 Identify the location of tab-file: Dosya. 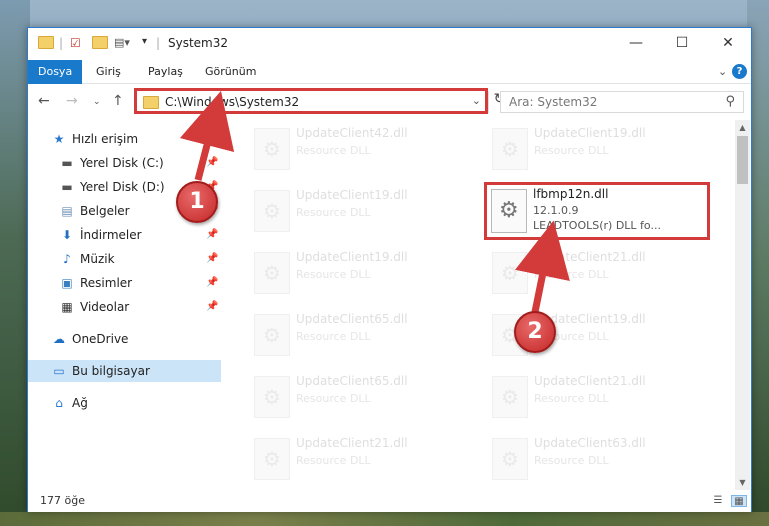
(55, 72).